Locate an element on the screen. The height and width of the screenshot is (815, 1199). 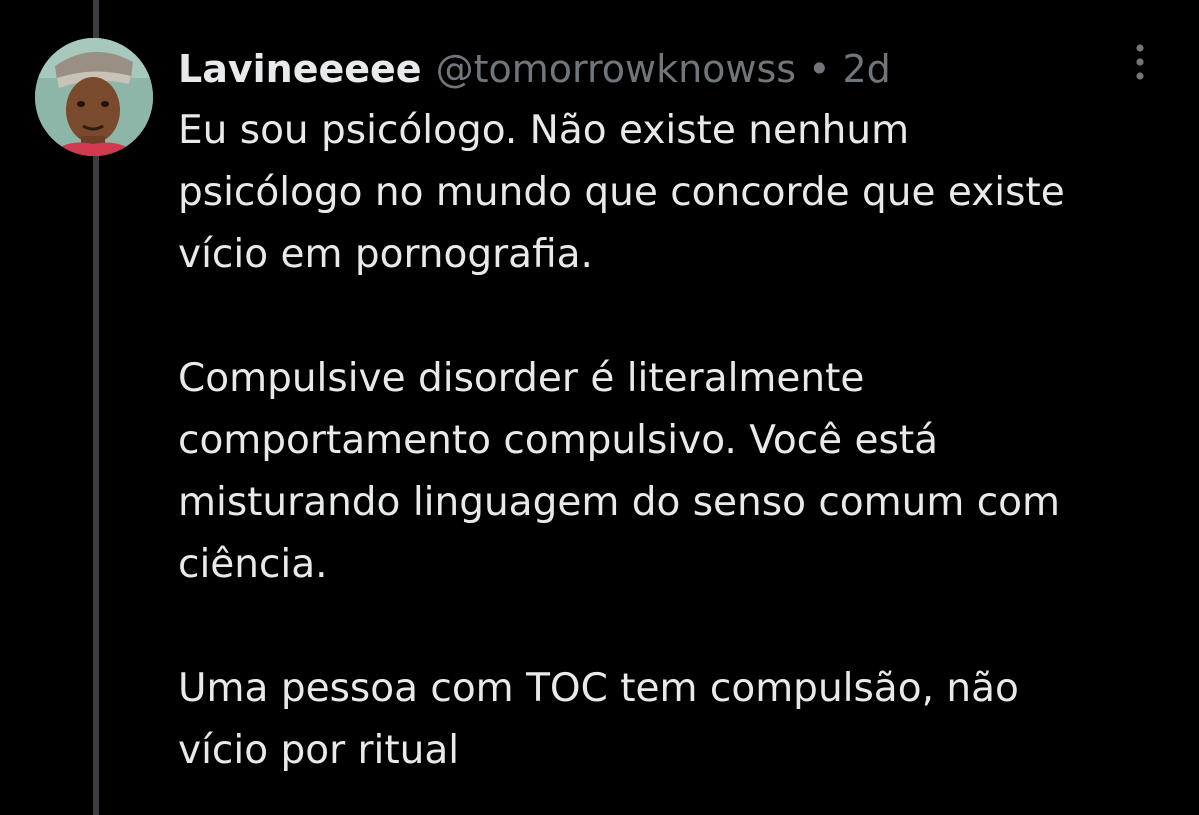
avatar is located at coordinates (94, 97).